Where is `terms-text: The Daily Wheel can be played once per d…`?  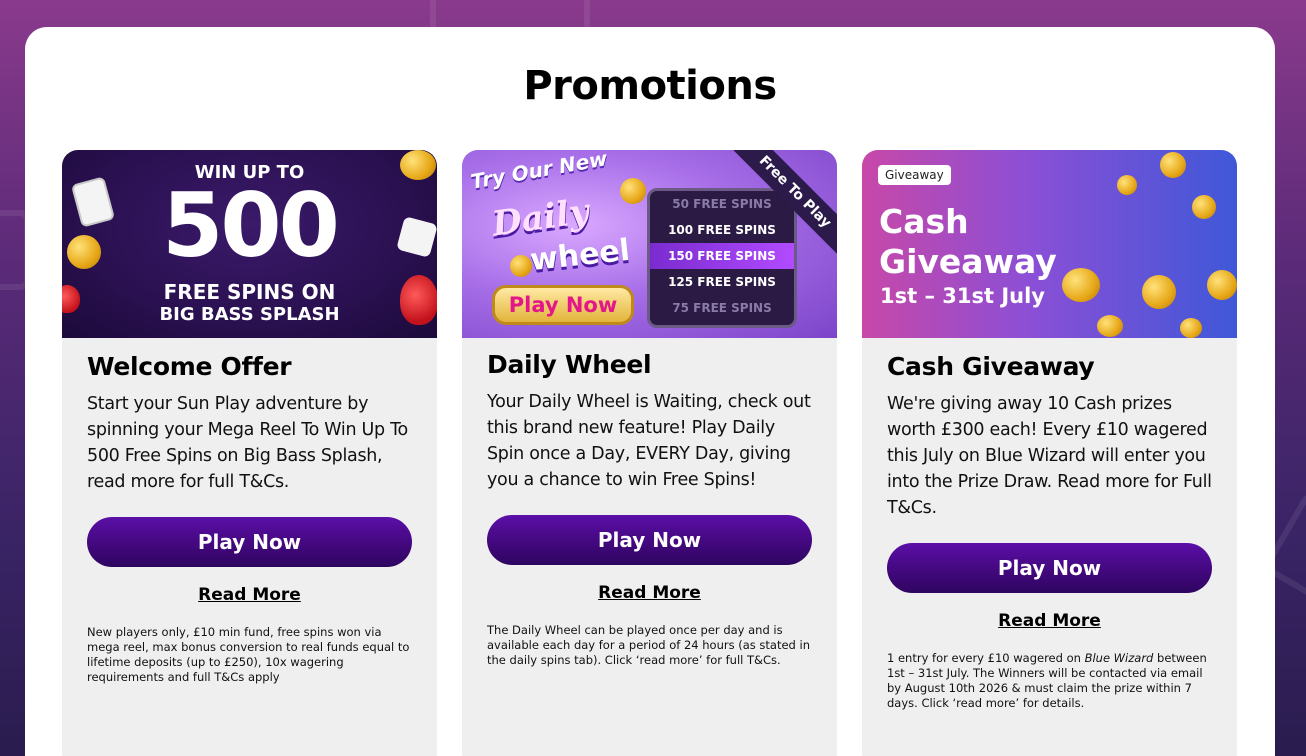
terms-text: The Daily Wheel can be played once per d… is located at coordinates (648, 645).